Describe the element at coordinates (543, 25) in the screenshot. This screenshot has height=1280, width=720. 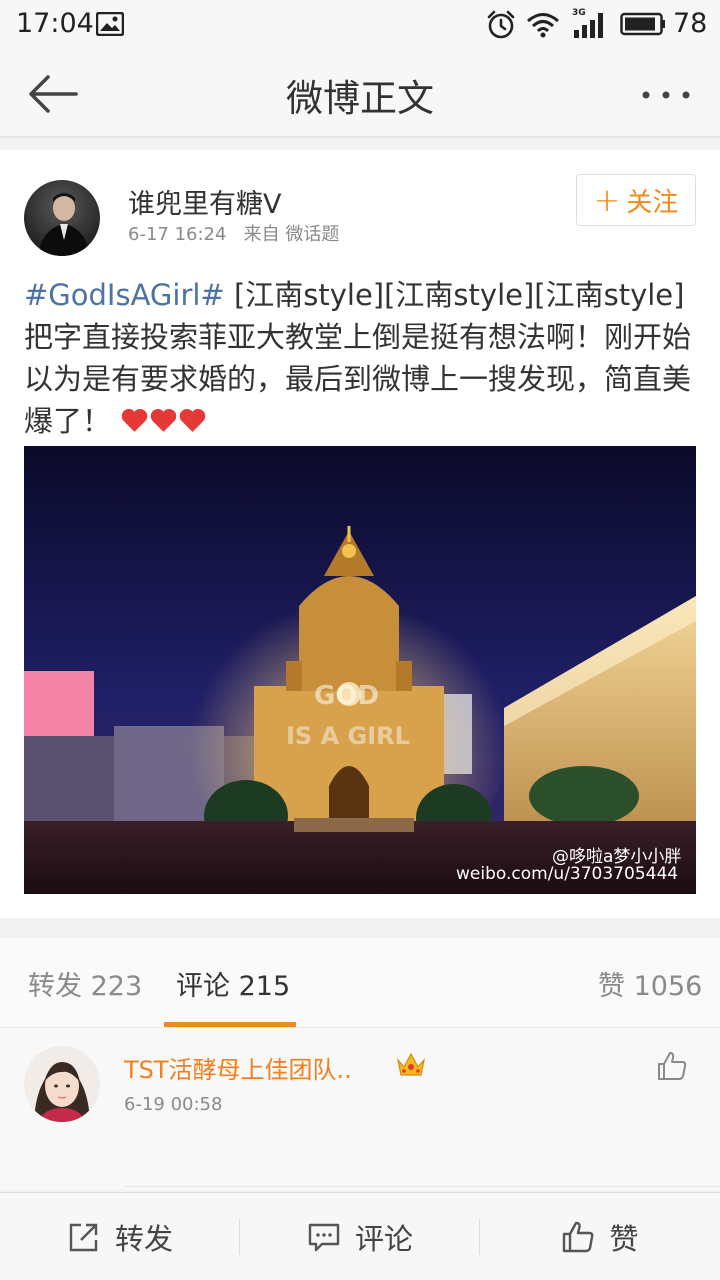
I see `wifi-icon` at that location.